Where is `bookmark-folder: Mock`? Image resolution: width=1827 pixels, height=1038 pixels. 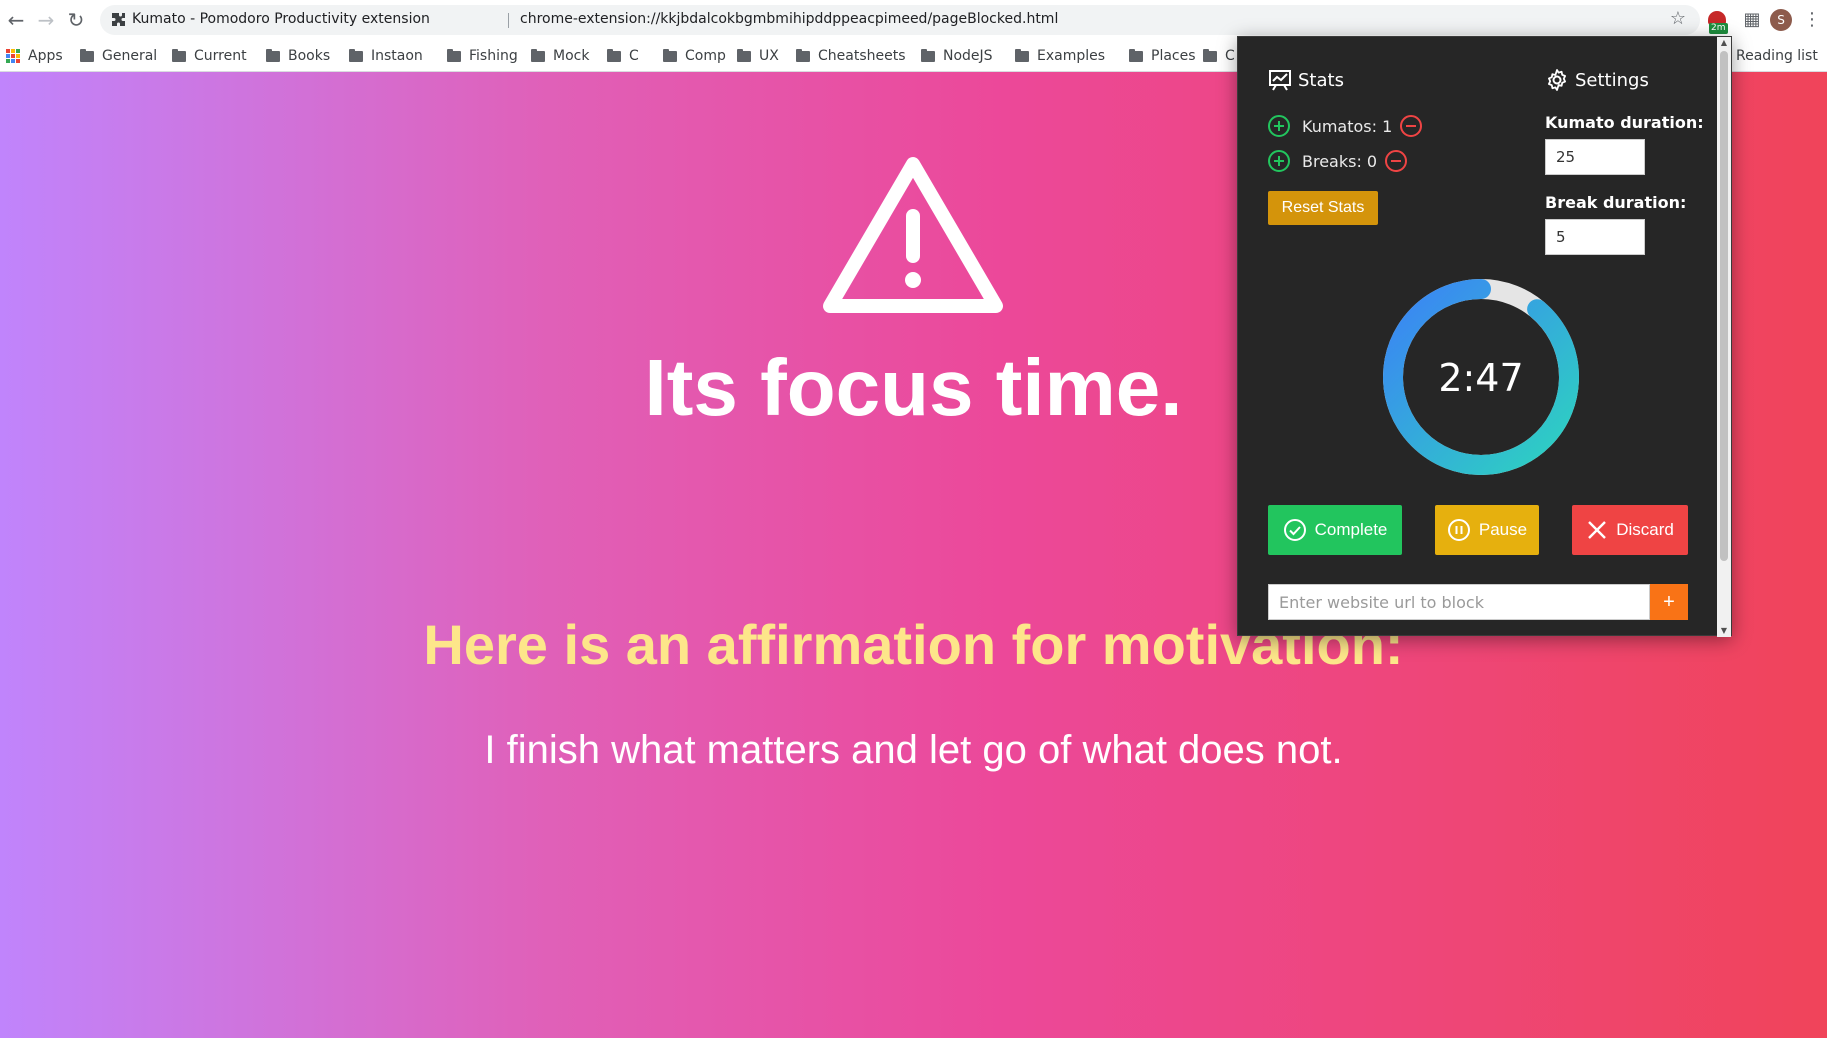 bookmark-folder: Mock is located at coordinates (560, 56).